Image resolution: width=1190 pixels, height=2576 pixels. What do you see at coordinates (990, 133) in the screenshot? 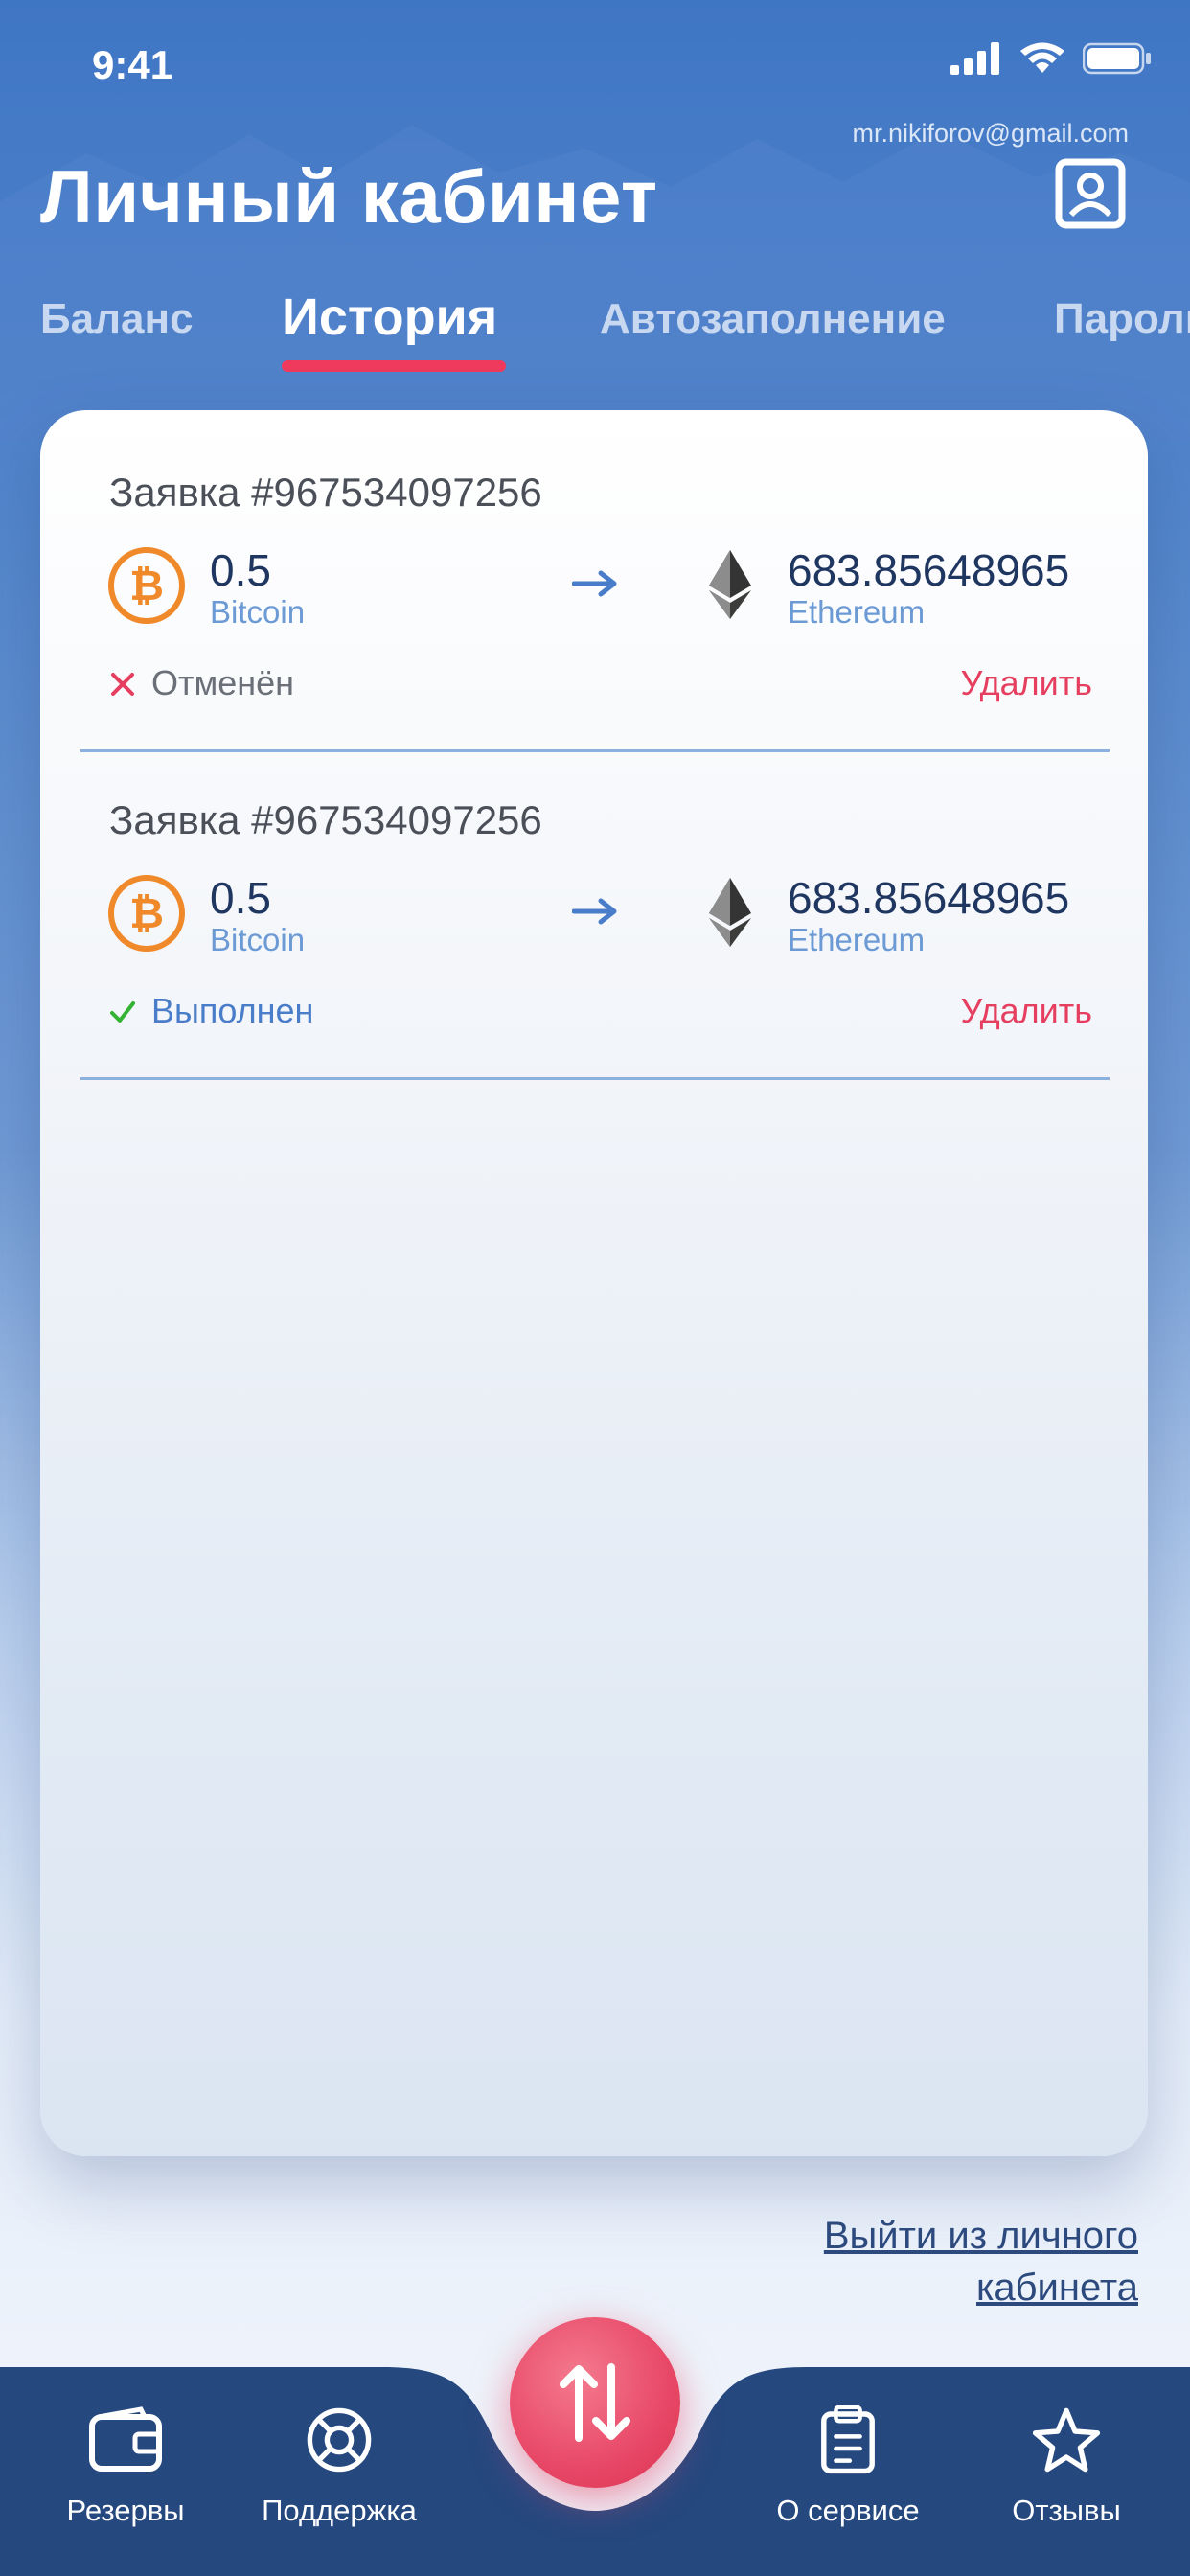
I see `user-email: mr.nikiforov@gmail.com` at bounding box center [990, 133].